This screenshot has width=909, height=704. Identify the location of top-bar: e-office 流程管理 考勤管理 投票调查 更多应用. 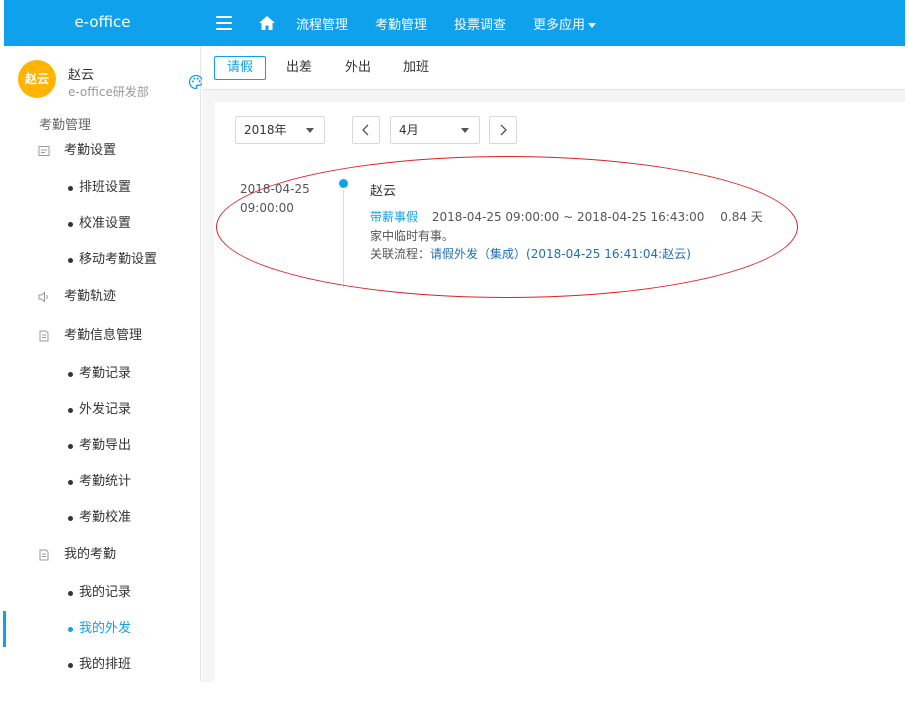
(454, 23).